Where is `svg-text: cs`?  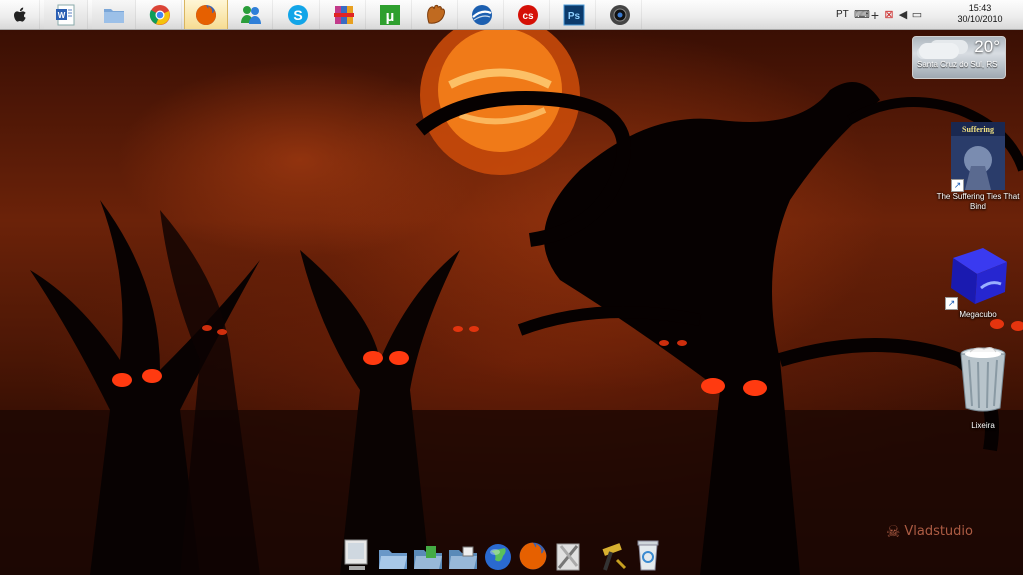 svg-text: cs is located at coordinates (528, 16).